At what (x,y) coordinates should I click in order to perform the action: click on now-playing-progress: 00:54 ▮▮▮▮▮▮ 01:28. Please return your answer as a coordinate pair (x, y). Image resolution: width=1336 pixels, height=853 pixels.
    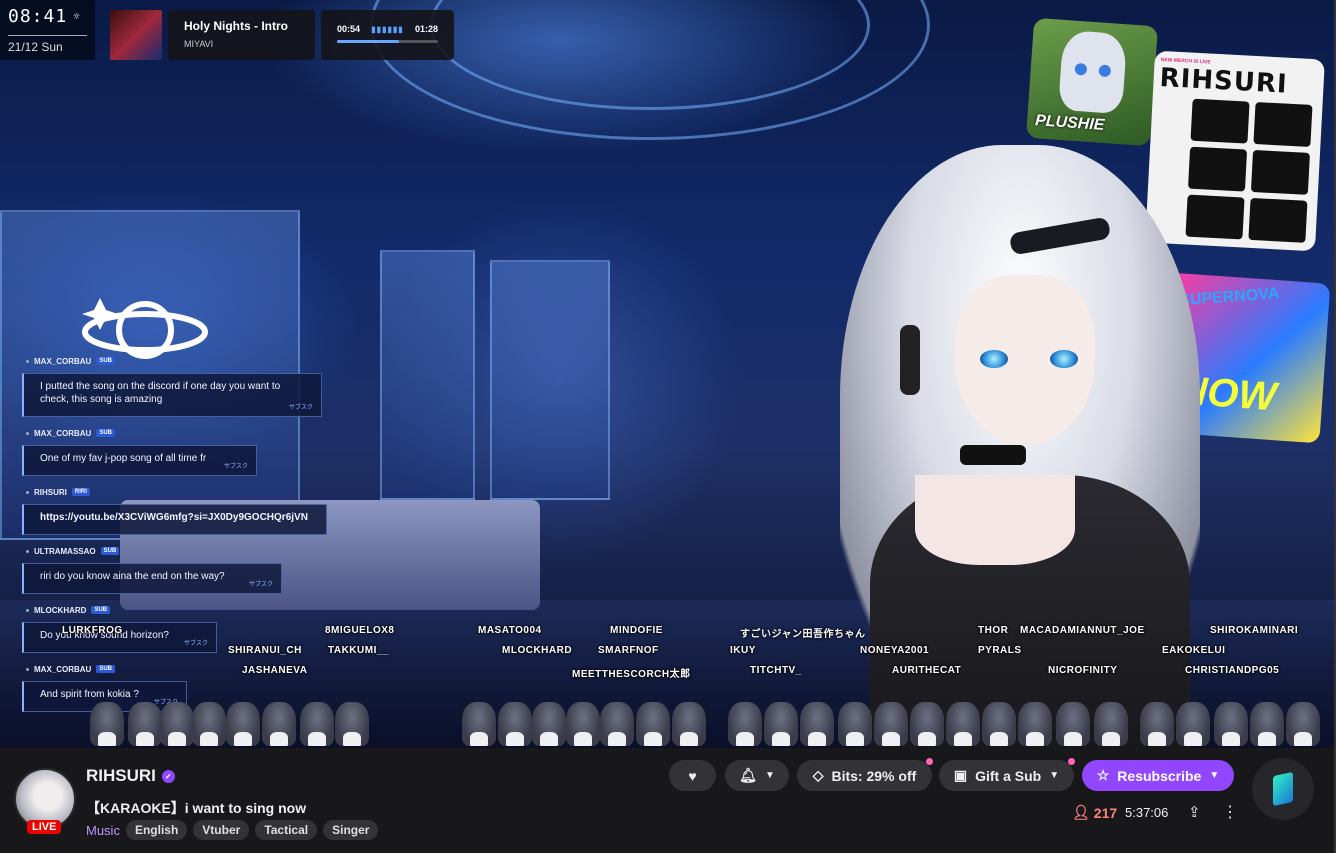
    Looking at the image, I should click on (387, 35).